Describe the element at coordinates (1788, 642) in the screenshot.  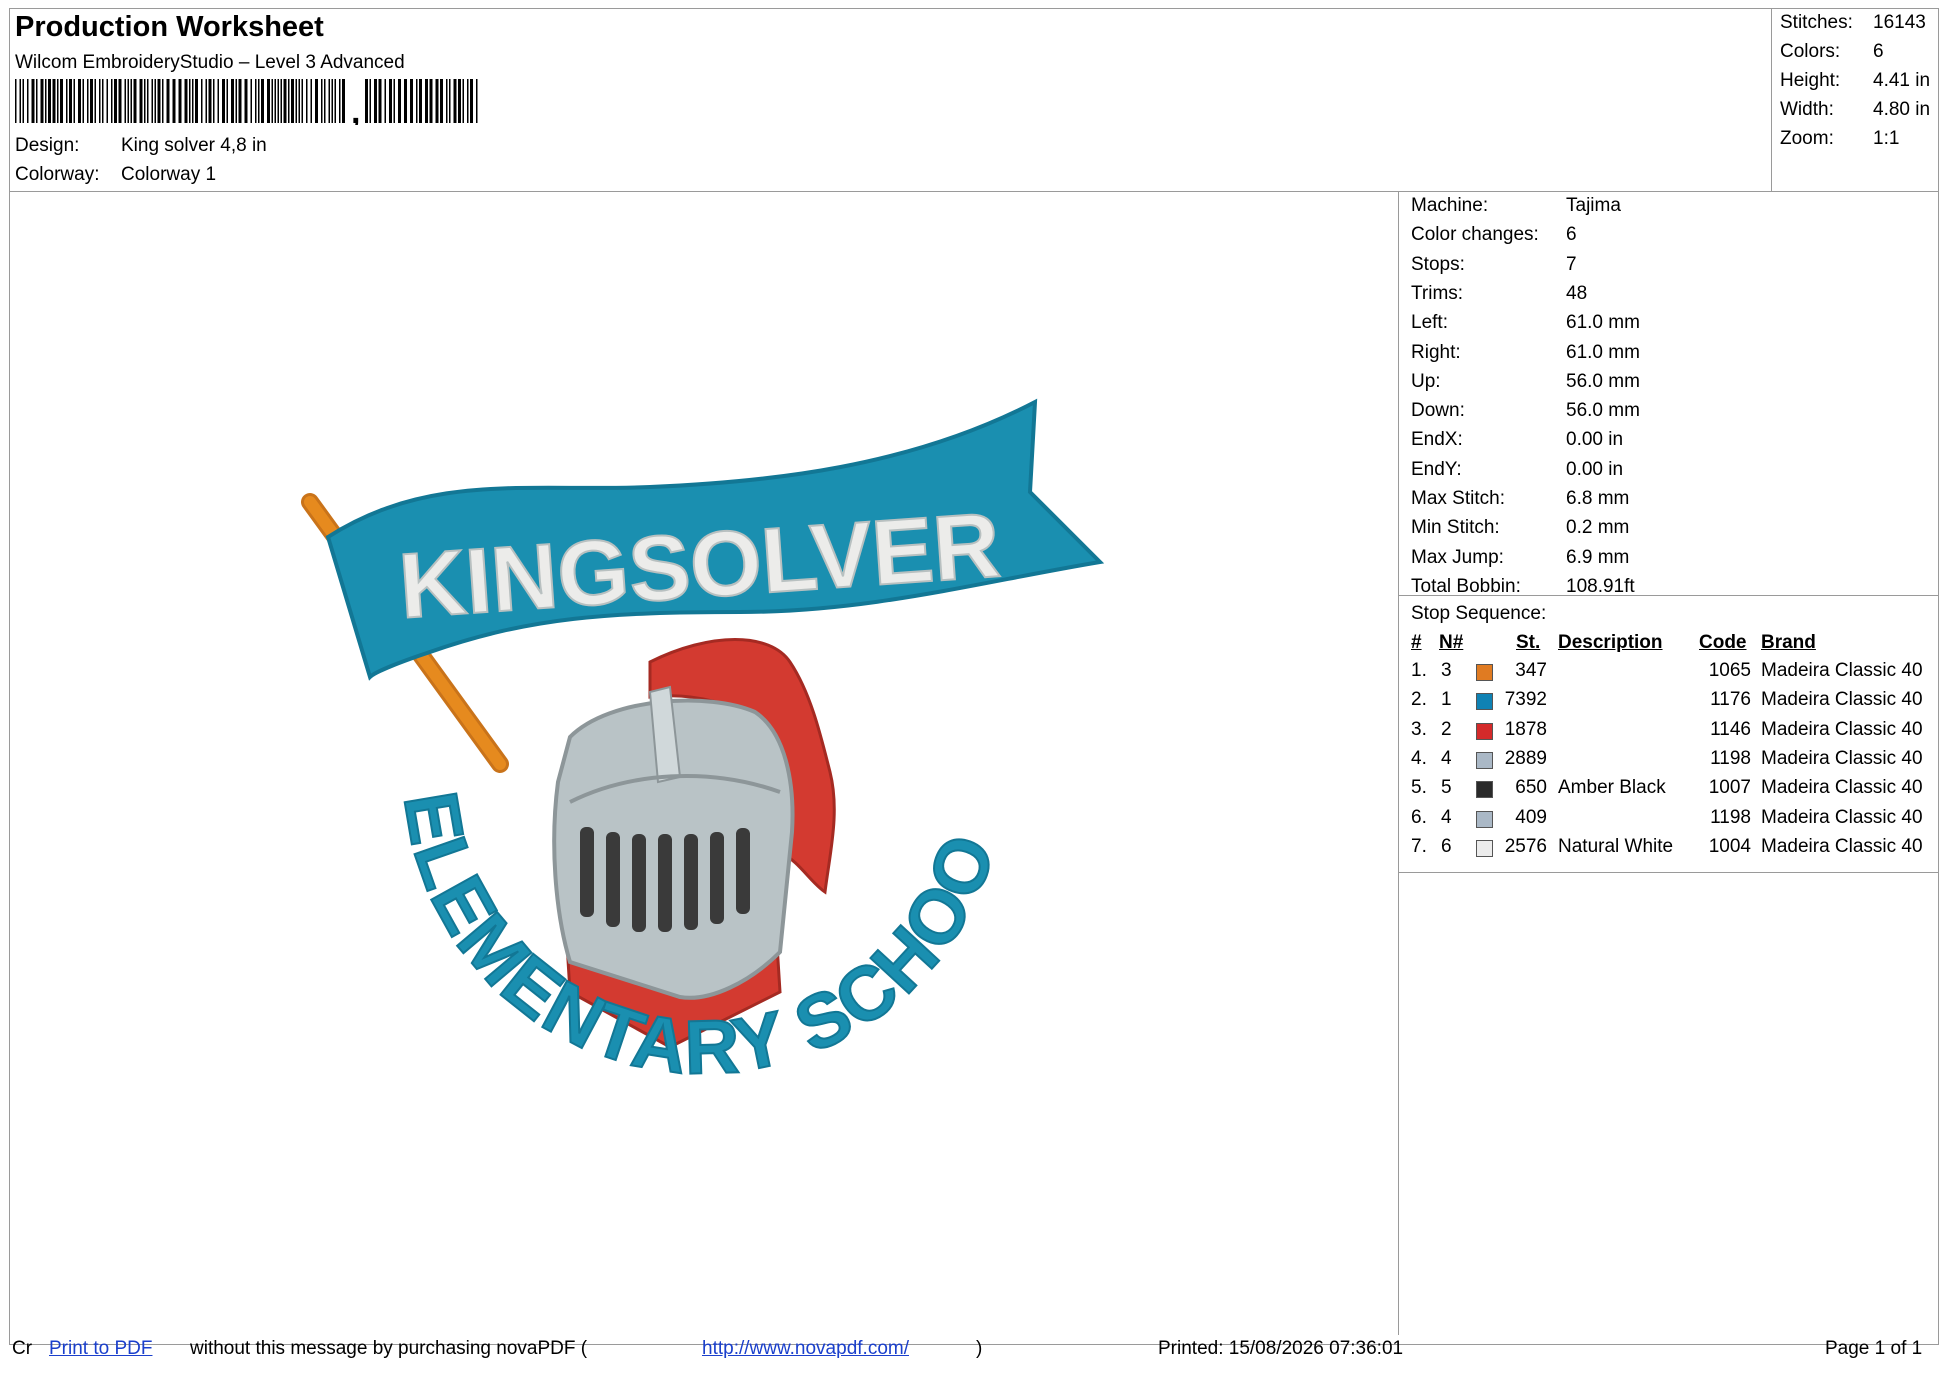
I see `col-brand: Brand` at that location.